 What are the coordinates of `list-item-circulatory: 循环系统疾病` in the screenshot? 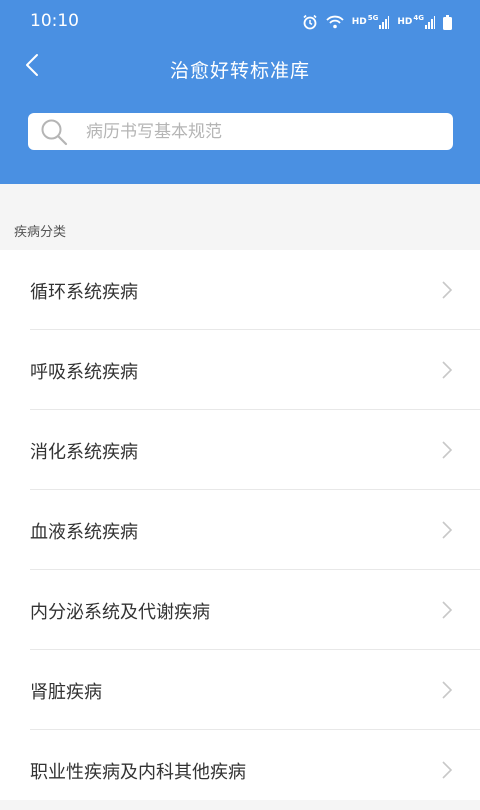 It's located at (240, 290).